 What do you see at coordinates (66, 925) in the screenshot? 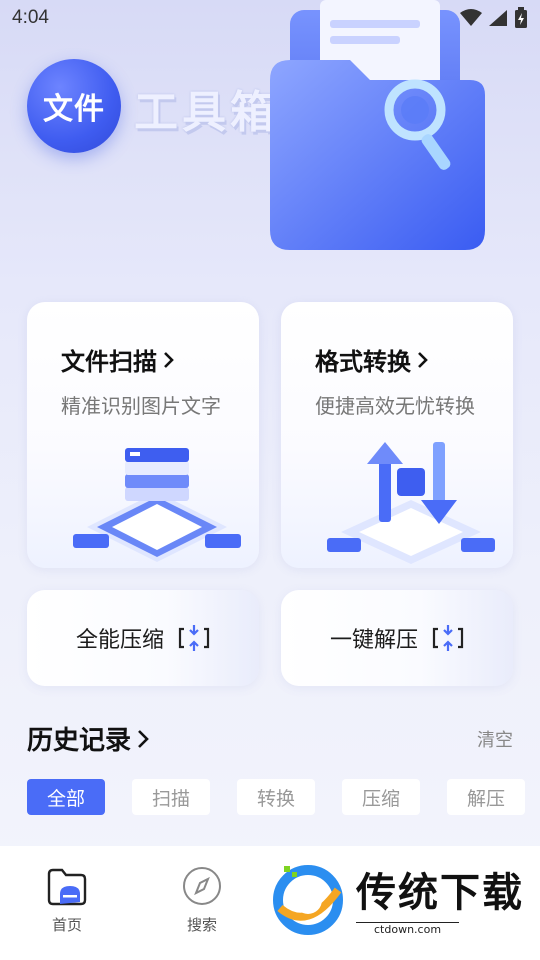
I see `nav-home-label: 首页` at bounding box center [66, 925].